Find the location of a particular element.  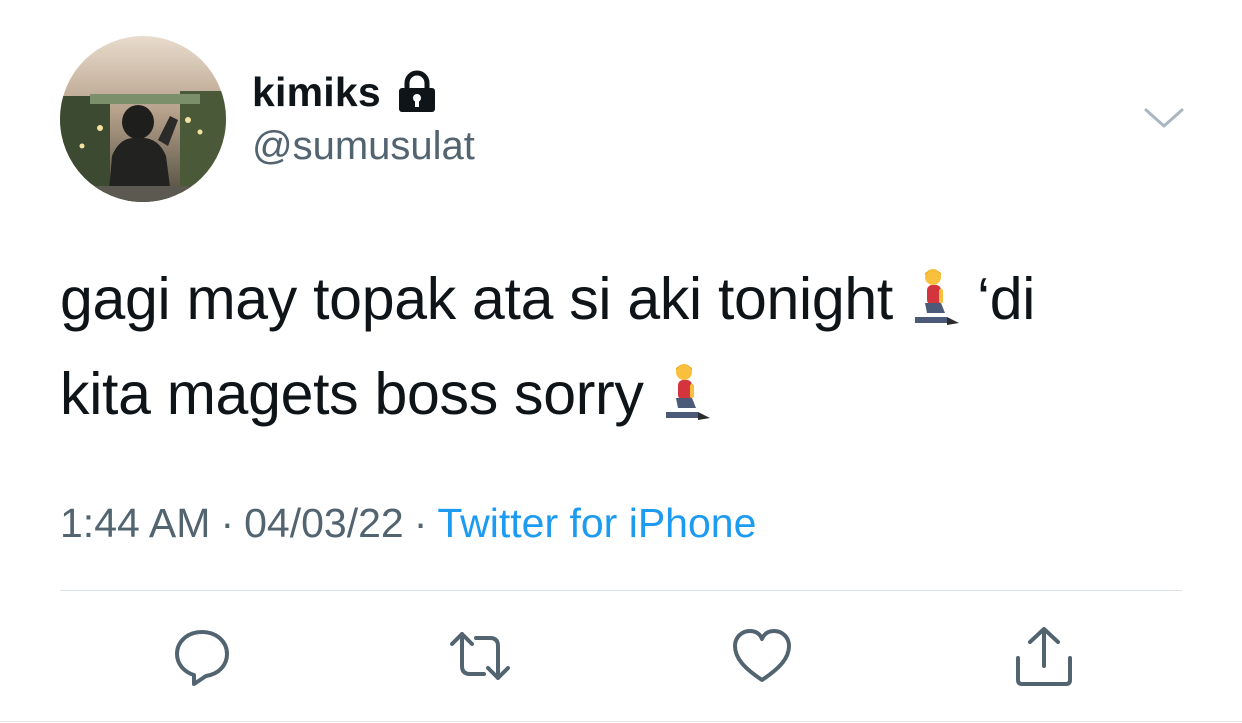

avatar-photo is located at coordinates (143, 119).